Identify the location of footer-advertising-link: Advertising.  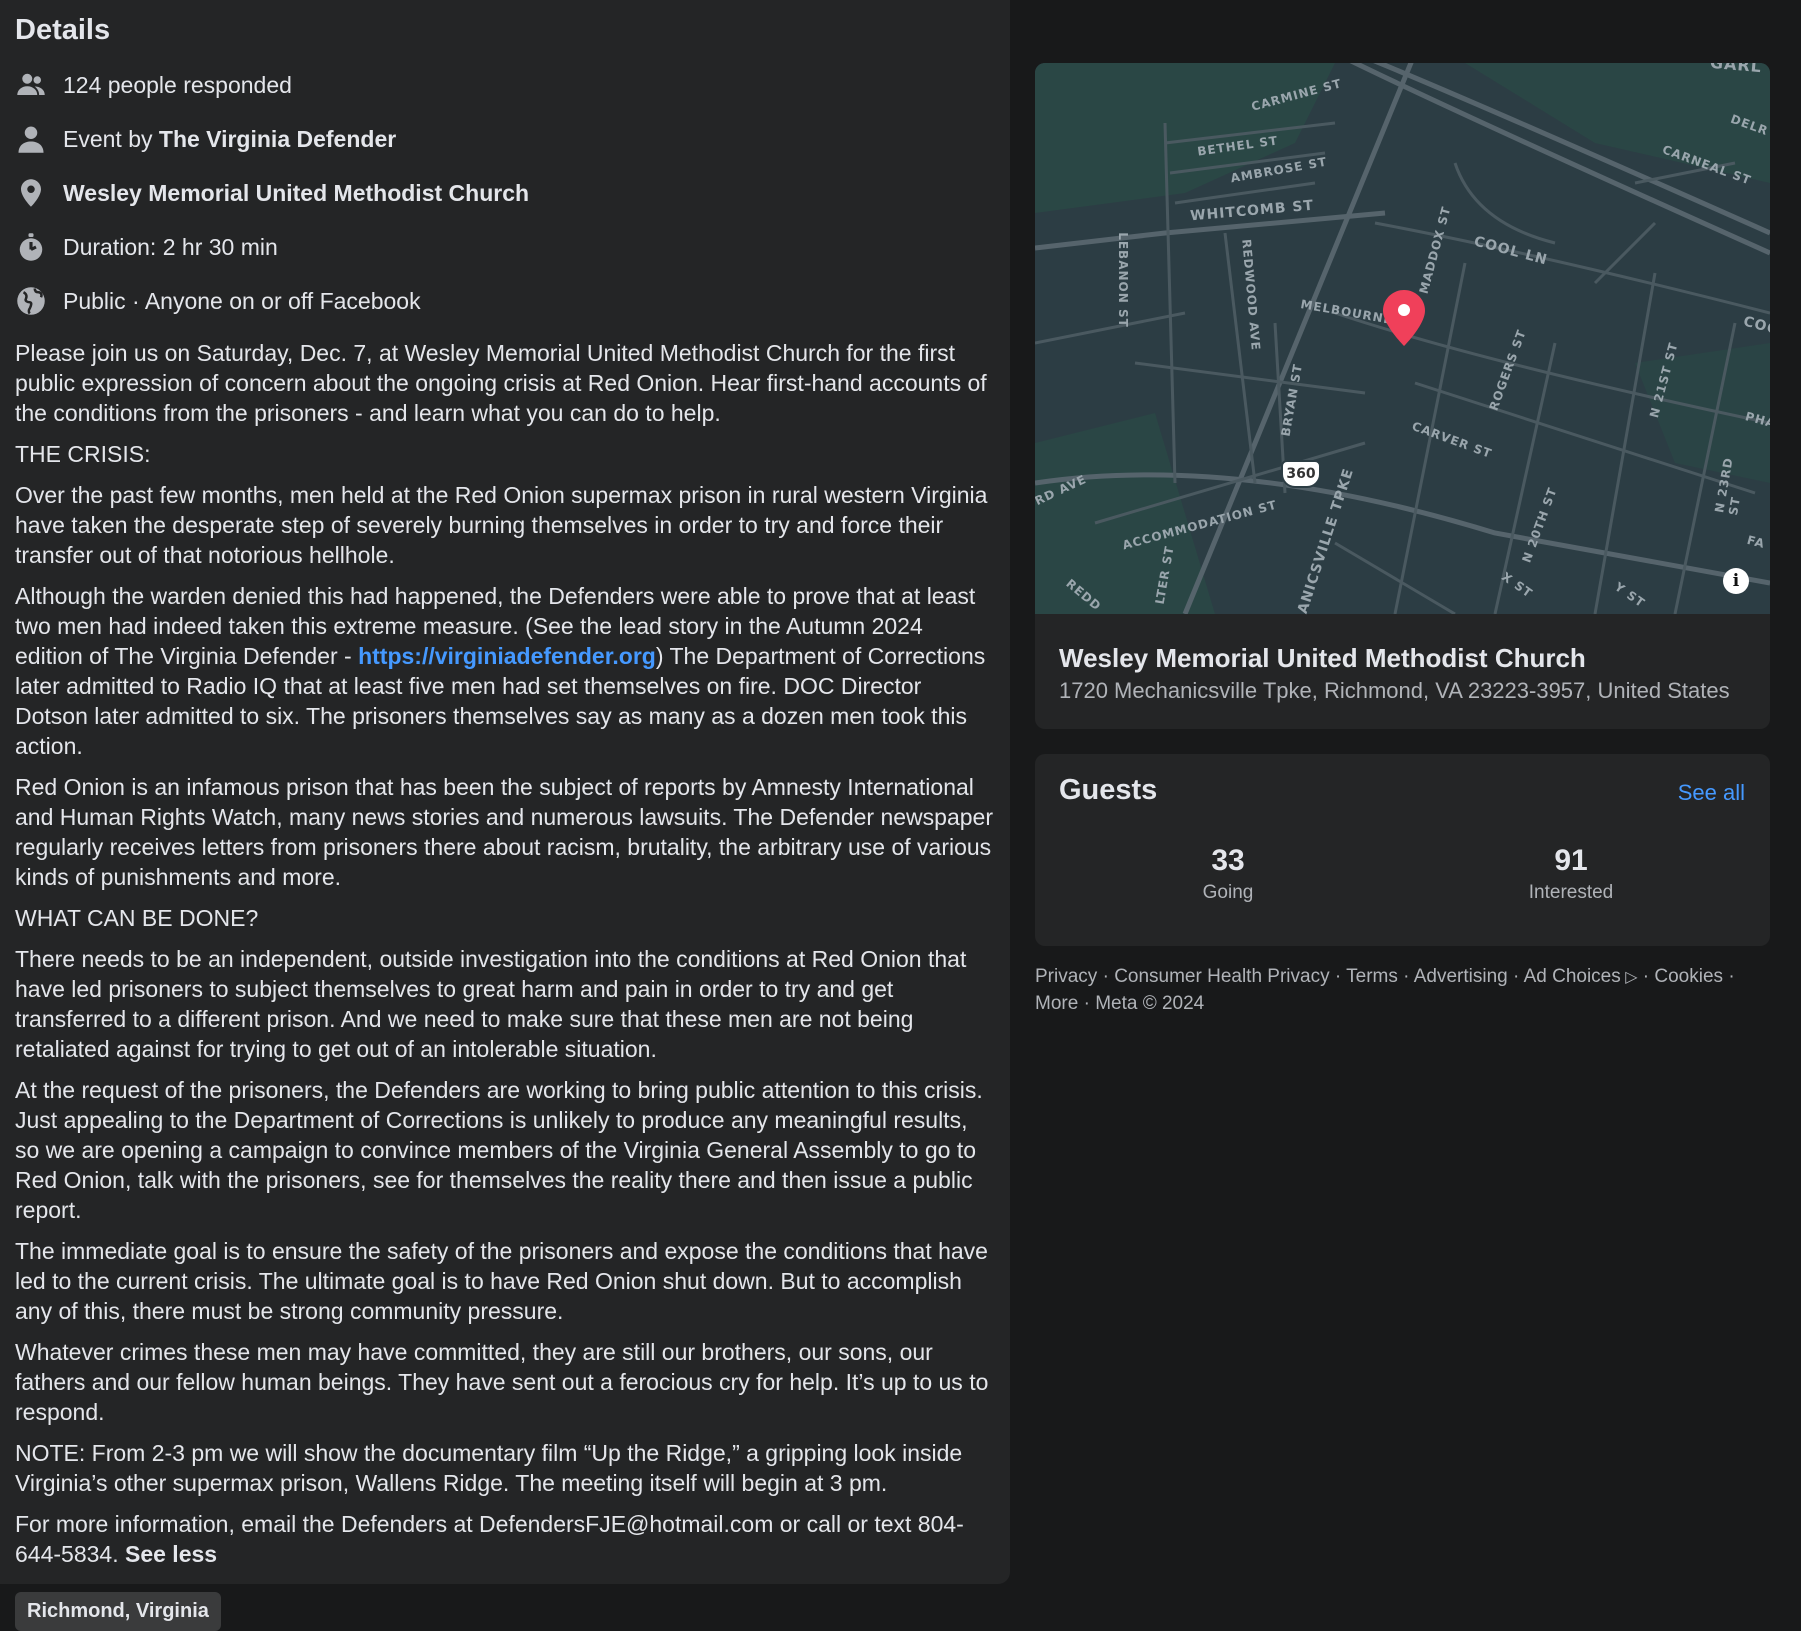
(1461, 976).